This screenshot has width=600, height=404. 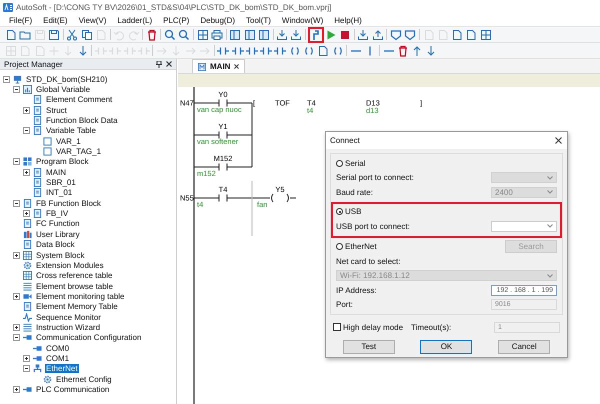 I want to click on tree-item: COM0, so click(x=57, y=348).